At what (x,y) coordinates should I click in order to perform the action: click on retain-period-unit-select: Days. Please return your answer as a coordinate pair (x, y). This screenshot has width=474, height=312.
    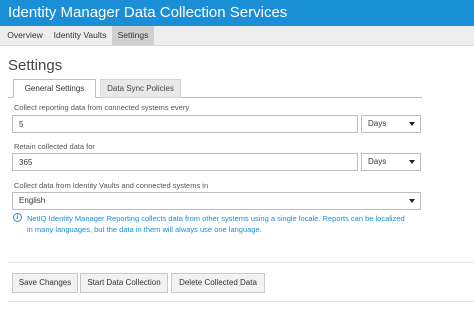
    Looking at the image, I should click on (391, 162).